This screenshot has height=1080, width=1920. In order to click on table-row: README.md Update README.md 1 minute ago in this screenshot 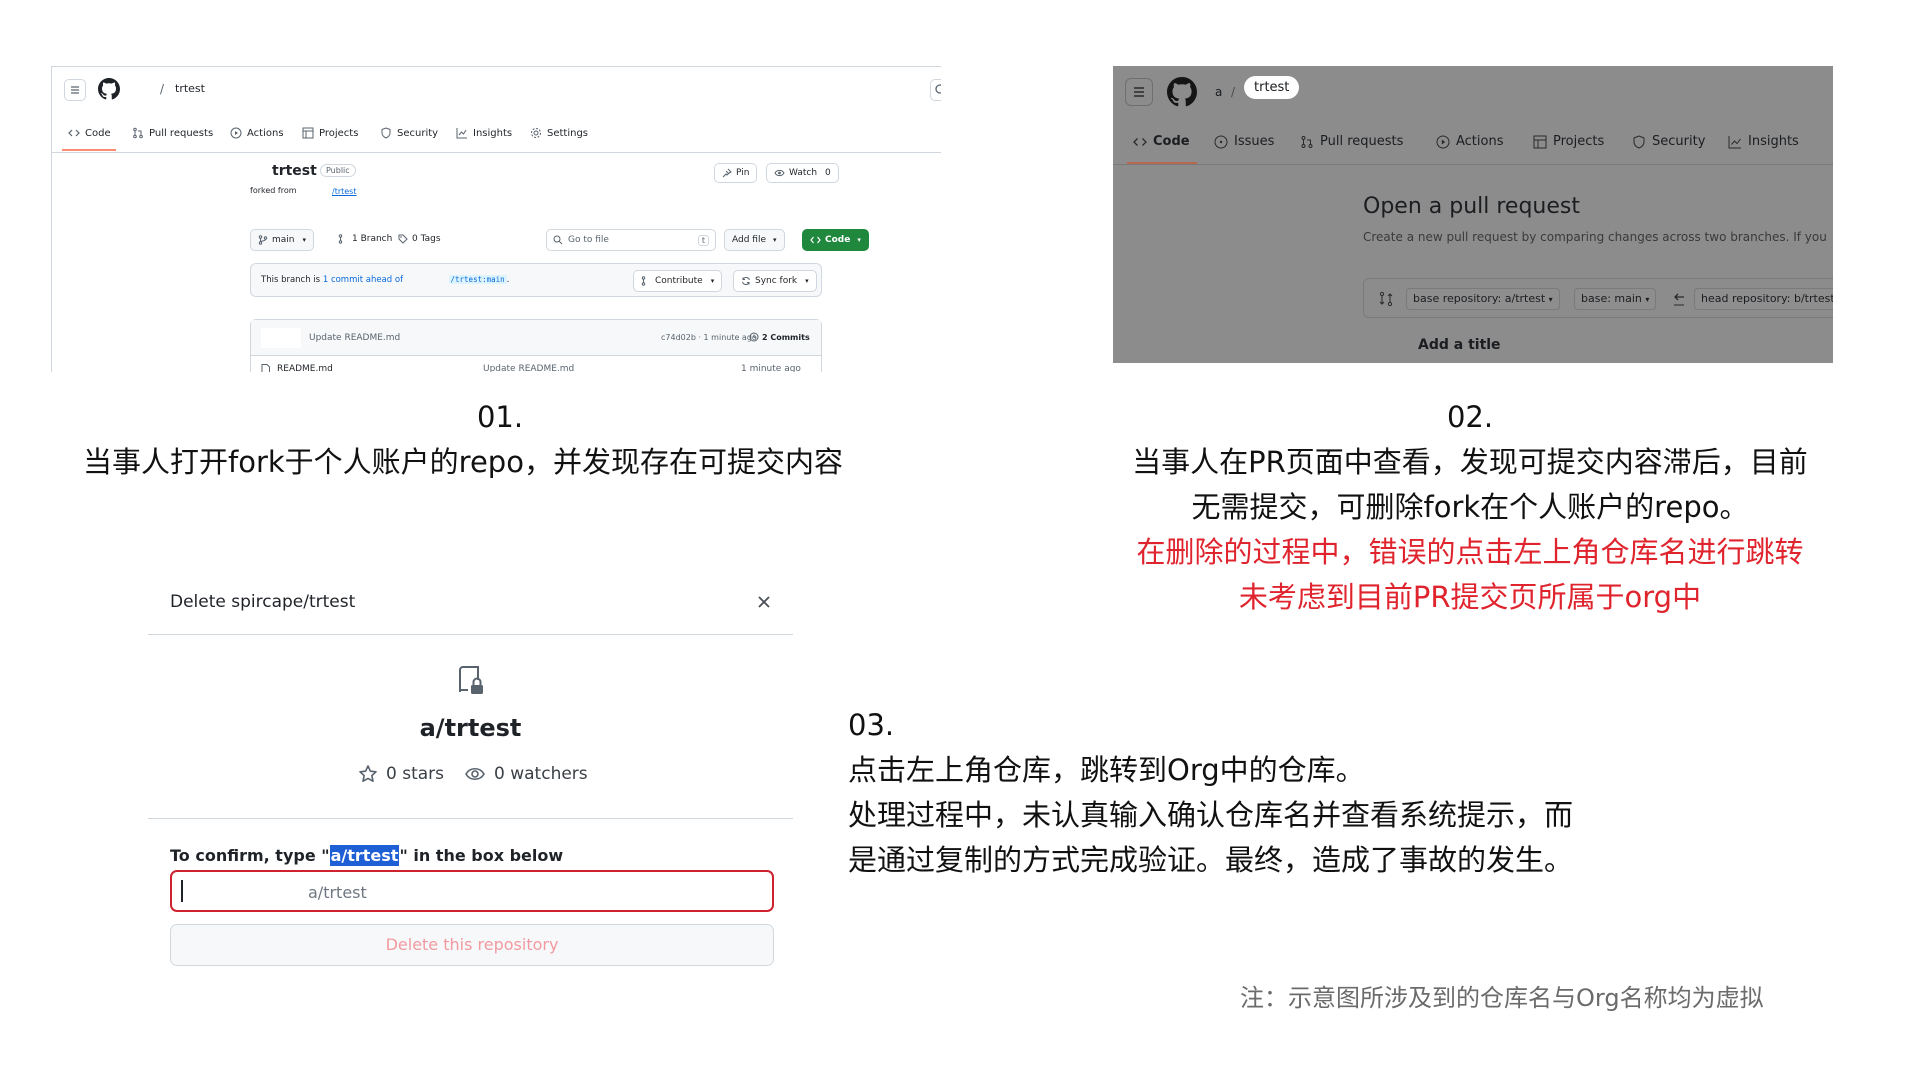, I will do `click(536, 364)`.